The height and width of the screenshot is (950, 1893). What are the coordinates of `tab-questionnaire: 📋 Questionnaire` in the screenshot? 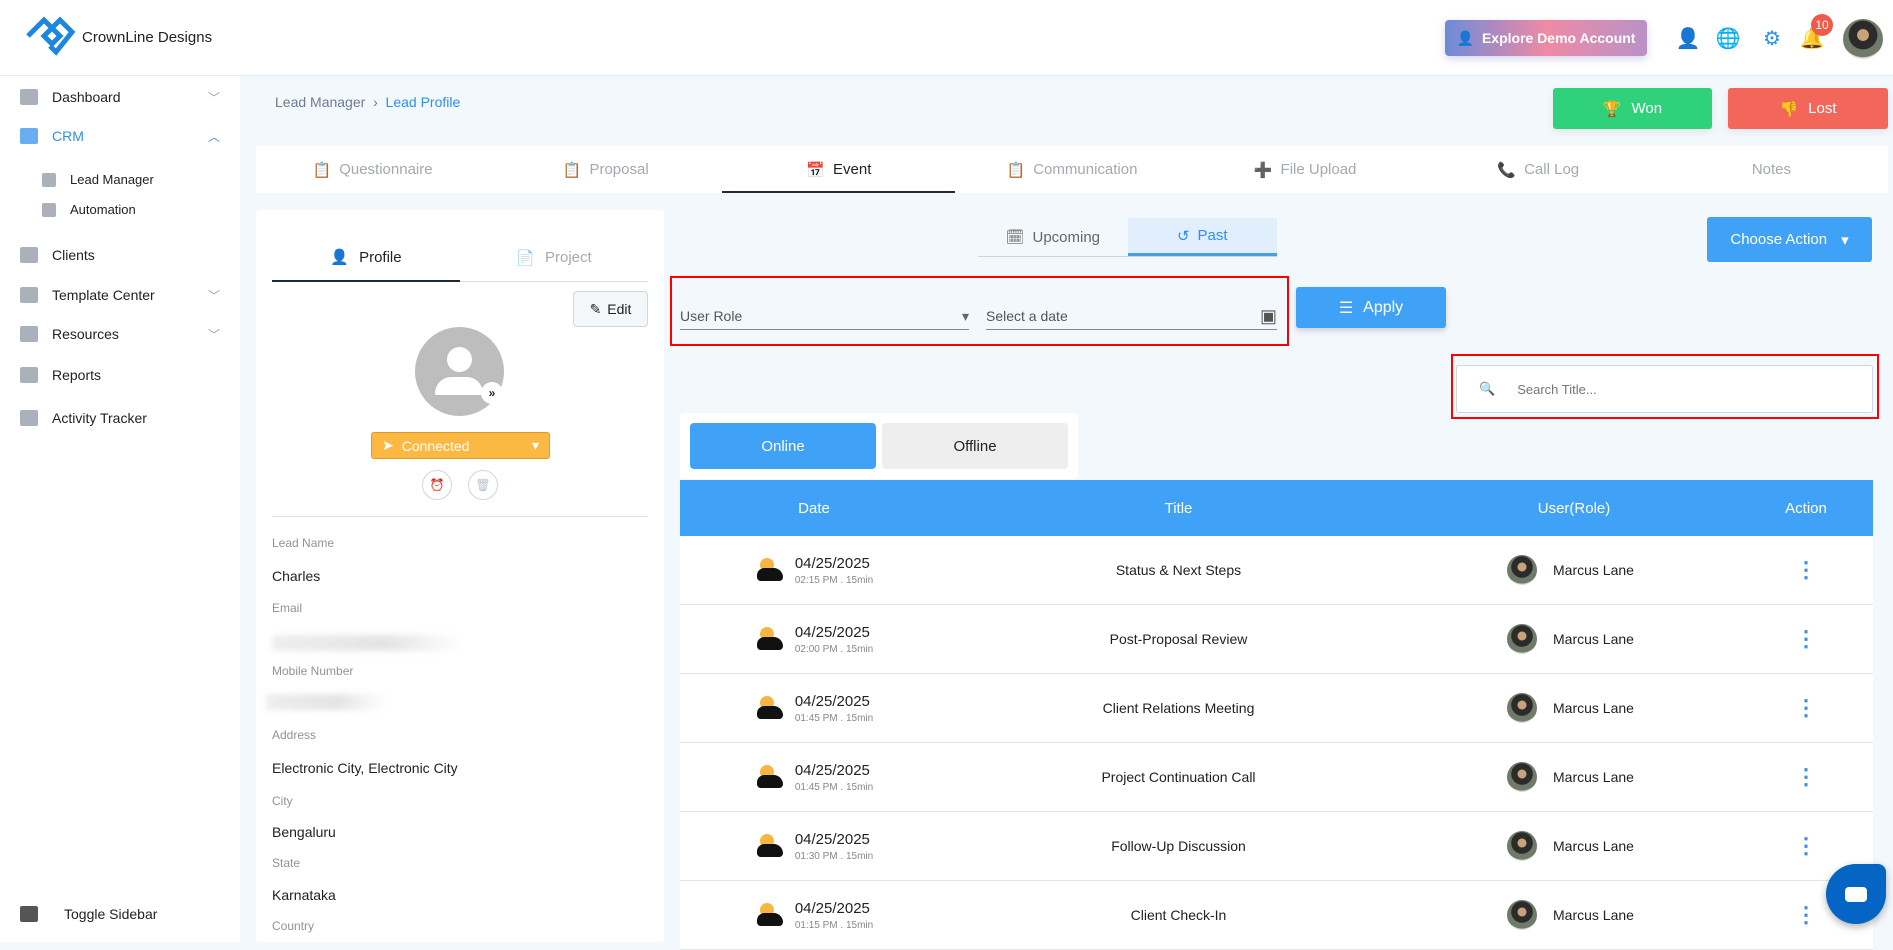 It's located at (372, 169).